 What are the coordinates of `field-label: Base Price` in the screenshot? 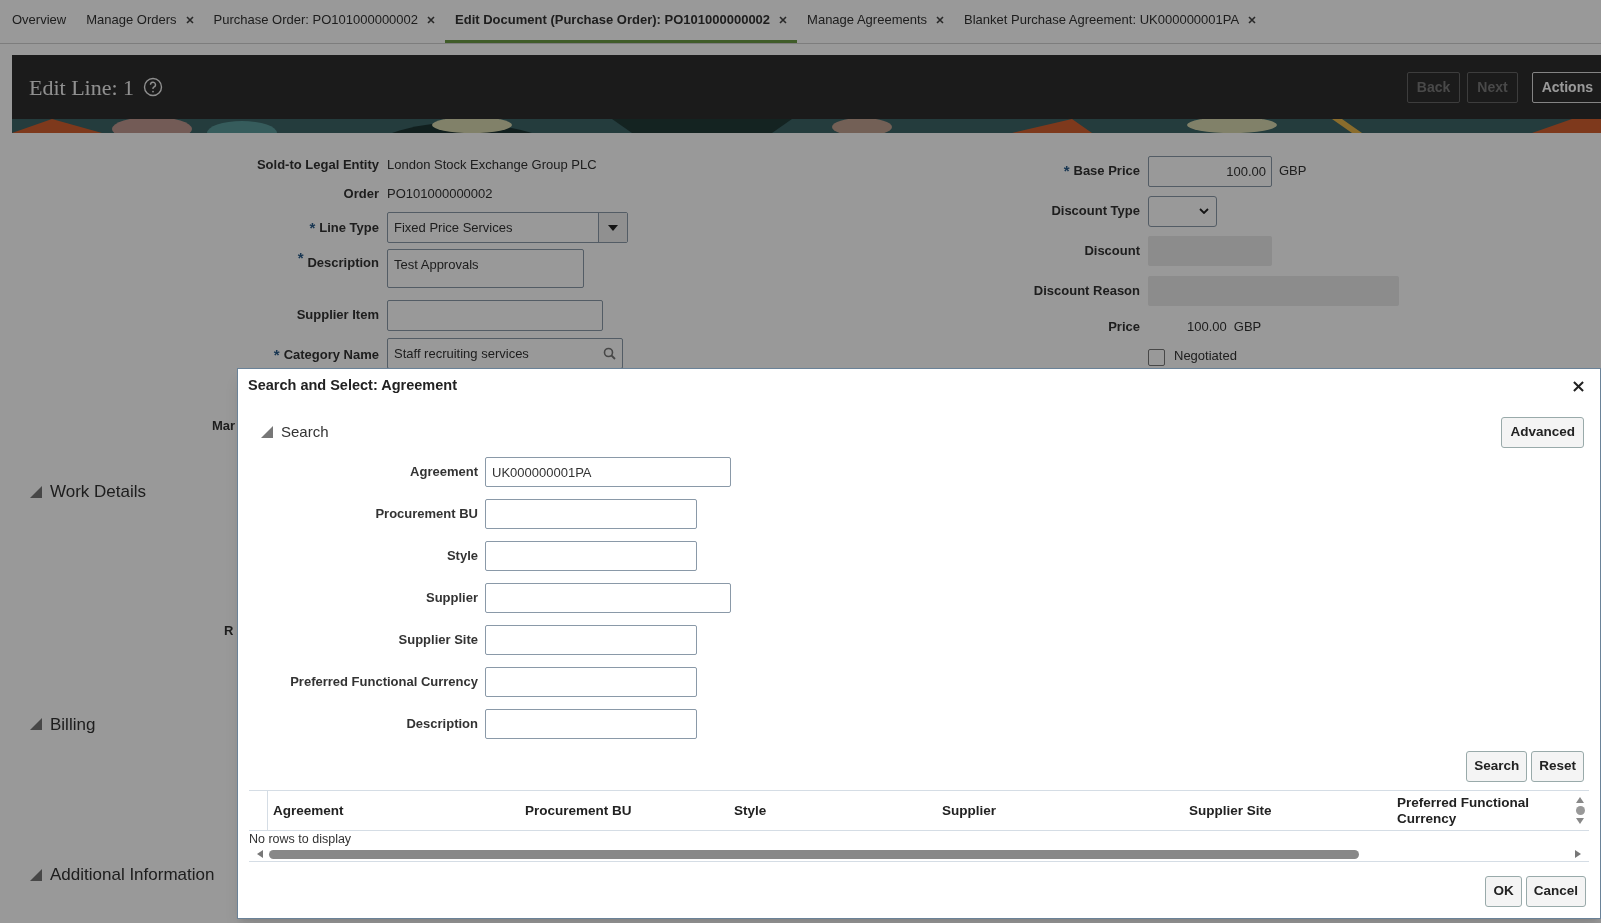 It's located at (1106, 171).